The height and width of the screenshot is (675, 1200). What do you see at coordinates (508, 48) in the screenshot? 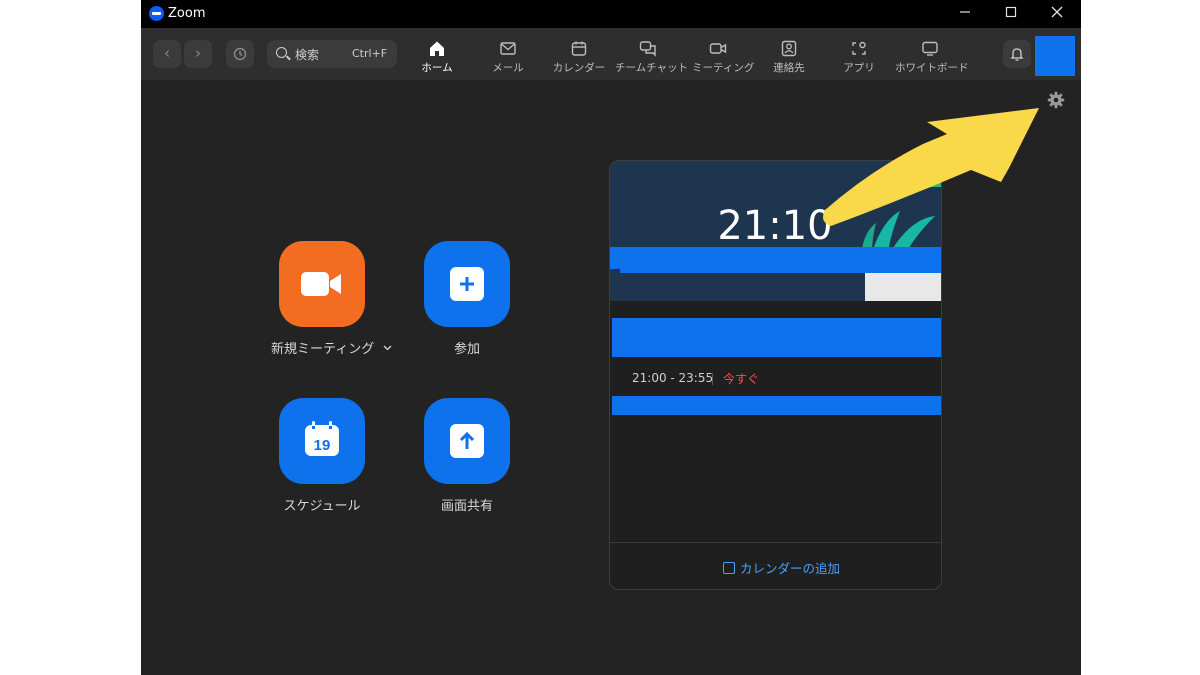
I see `mail-icon` at bounding box center [508, 48].